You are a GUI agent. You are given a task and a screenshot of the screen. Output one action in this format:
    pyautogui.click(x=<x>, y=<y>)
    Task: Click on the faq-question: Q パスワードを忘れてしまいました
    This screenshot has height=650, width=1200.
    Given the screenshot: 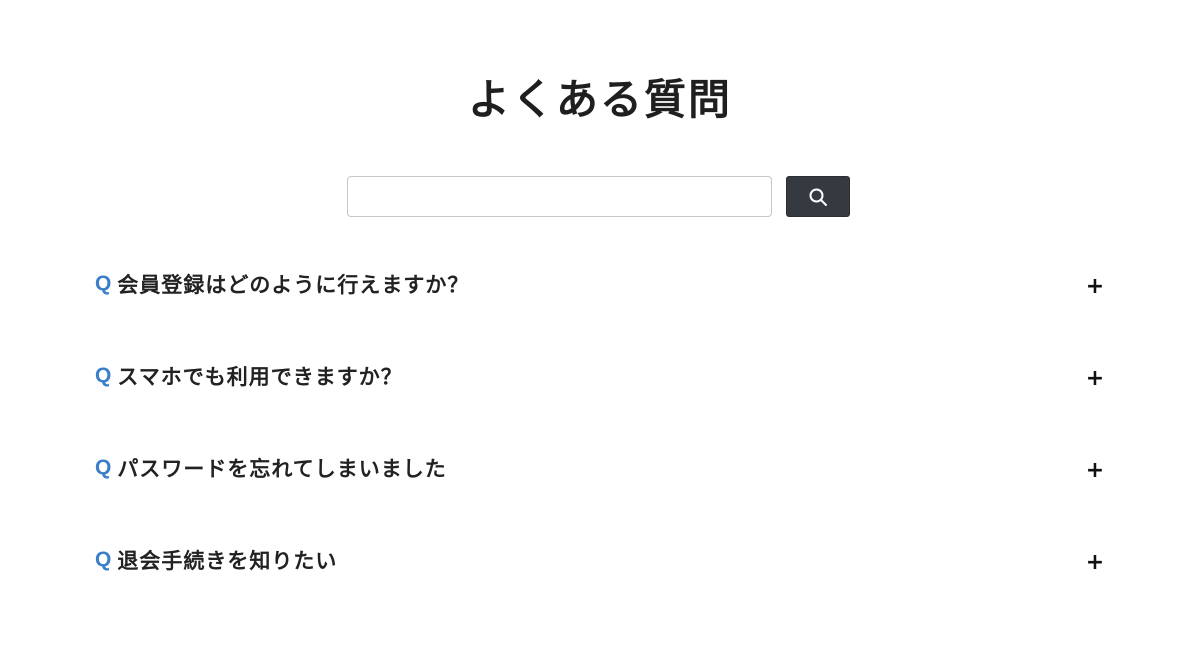 What is the action you would take?
    pyautogui.click(x=271, y=468)
    